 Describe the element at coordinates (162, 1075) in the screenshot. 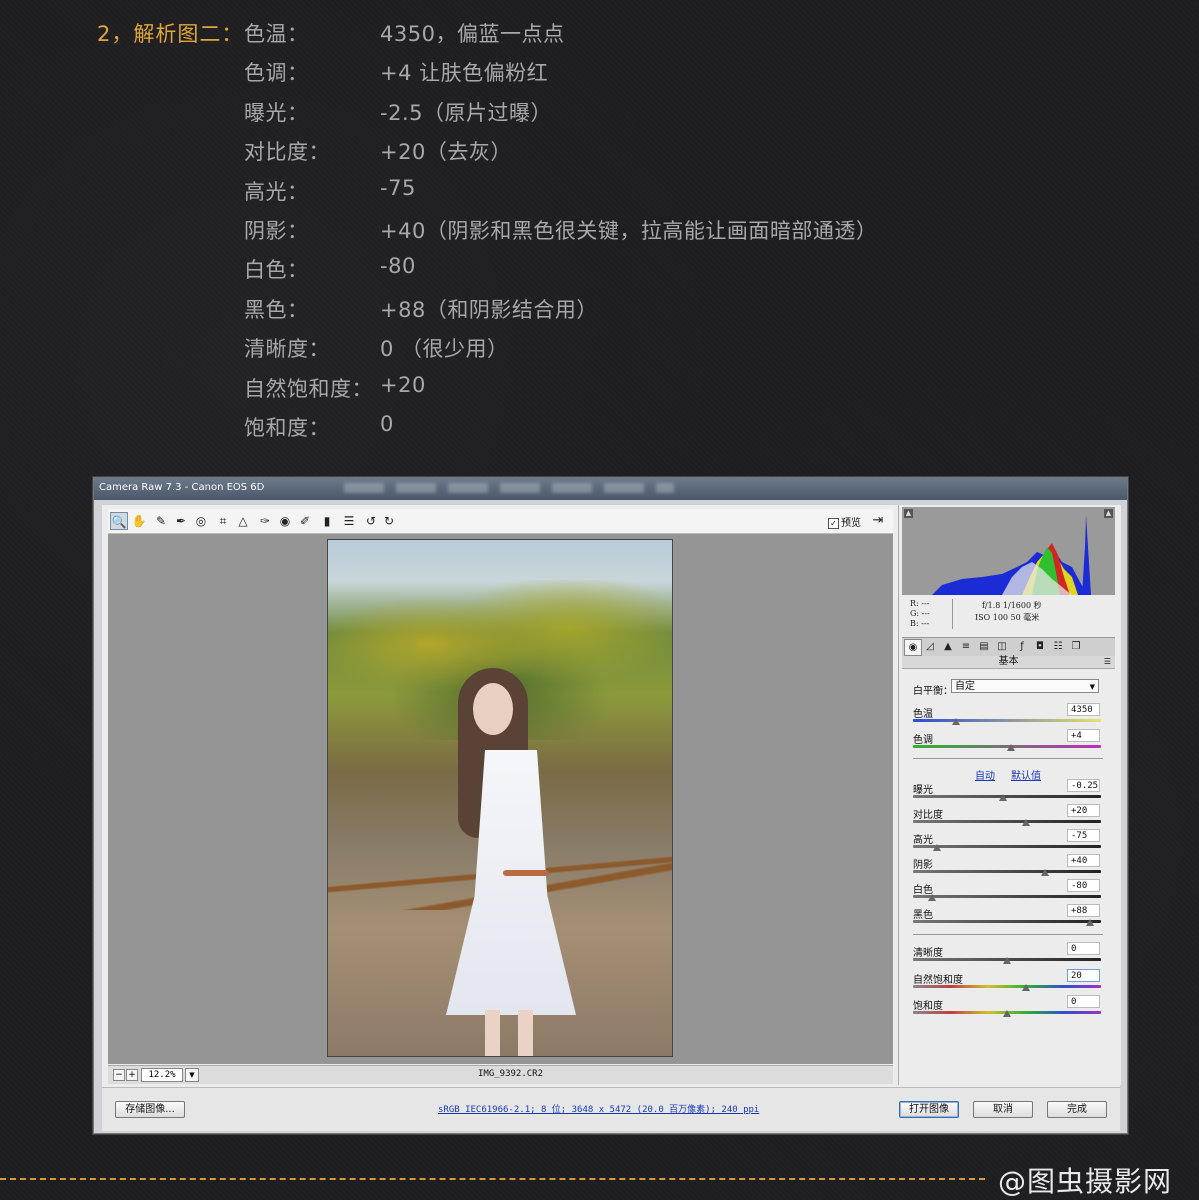

I see `zoom-level: 12.2%` at that location.